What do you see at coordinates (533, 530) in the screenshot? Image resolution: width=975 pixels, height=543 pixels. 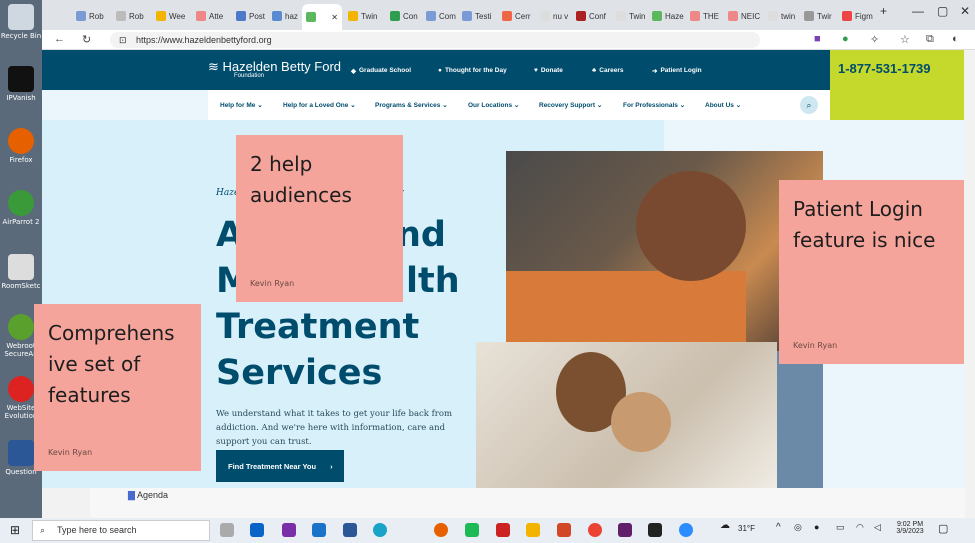 I see `file-explorer-icon` at bounding box center [533, 530].